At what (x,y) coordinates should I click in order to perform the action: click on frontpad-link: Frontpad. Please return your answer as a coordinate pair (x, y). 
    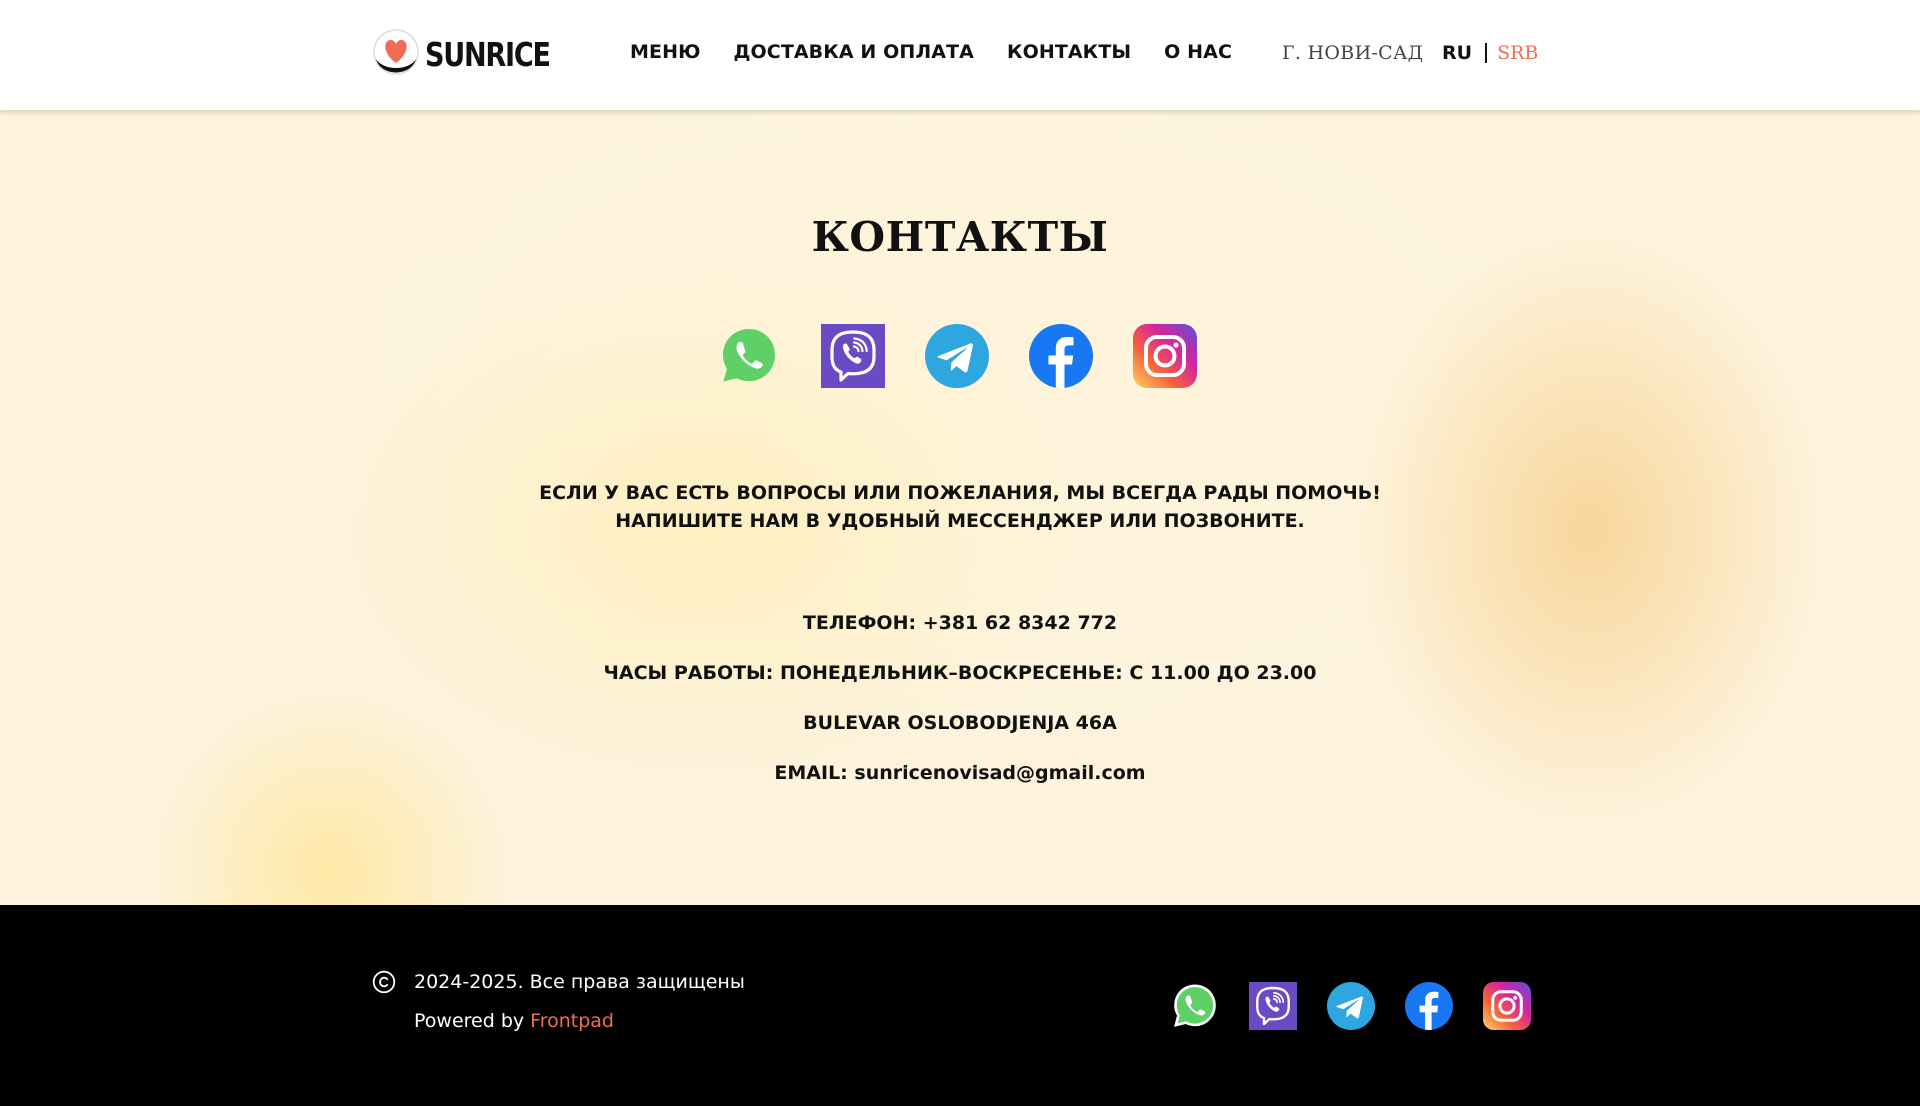
    Looking at the image, I should click on (572, 1021).